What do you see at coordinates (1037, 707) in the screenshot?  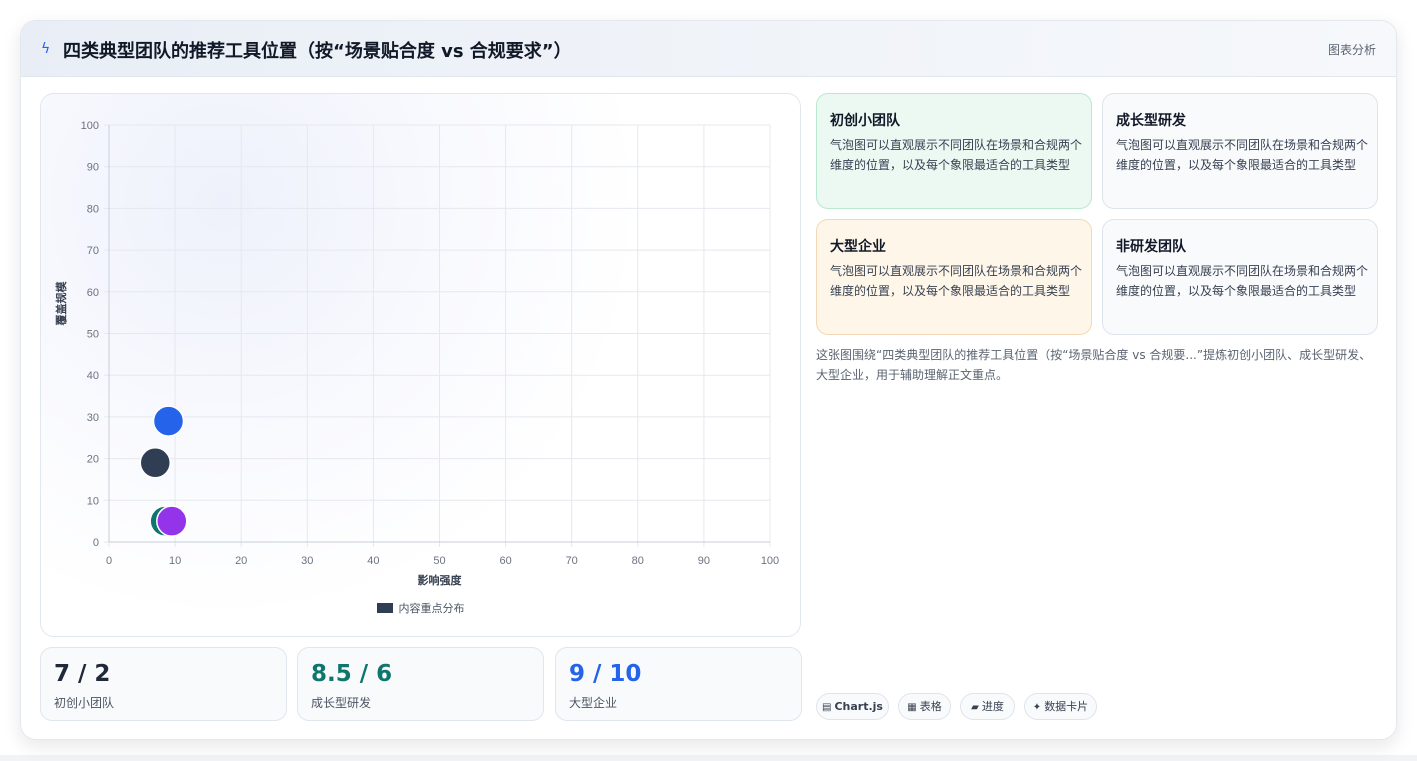 I see `sparkle-icon: ✦` at bounding box center [1037, 707].